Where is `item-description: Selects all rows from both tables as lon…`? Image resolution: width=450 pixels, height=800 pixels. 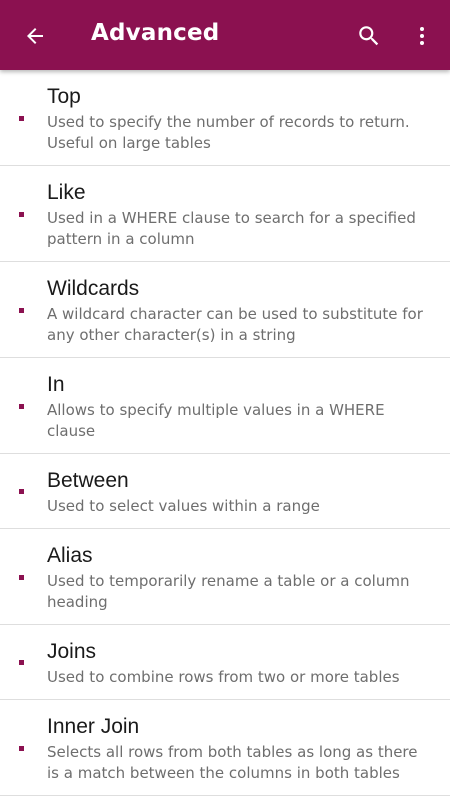 item-description: Selects all rows from both tables as lon… is located at coordinates (232, 762).